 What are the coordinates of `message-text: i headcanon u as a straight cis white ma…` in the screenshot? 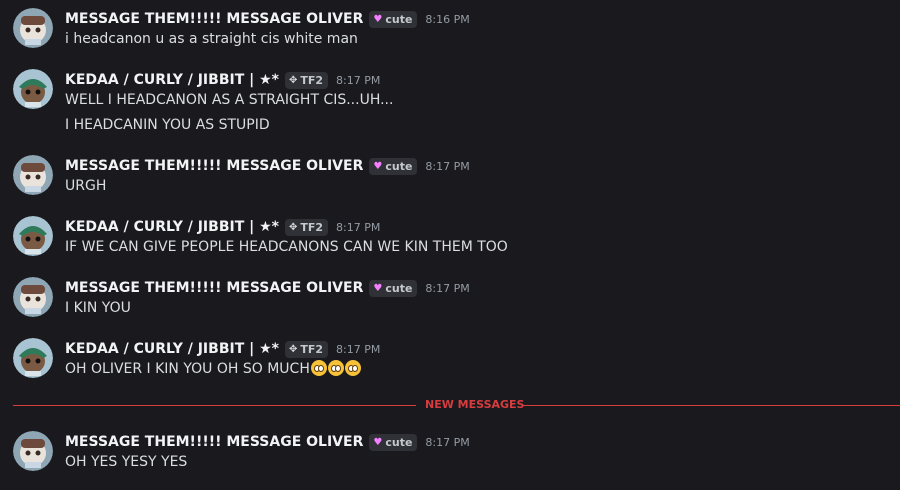 It's located at (211, 39).